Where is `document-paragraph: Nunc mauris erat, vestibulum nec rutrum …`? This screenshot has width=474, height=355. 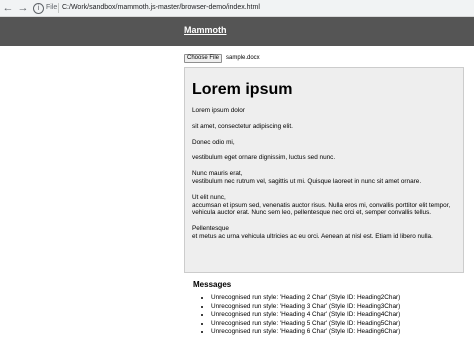
document-paragraph: Nunc mauris erat, vestibulum nec rutrum … is located at coordinates (307, 177).